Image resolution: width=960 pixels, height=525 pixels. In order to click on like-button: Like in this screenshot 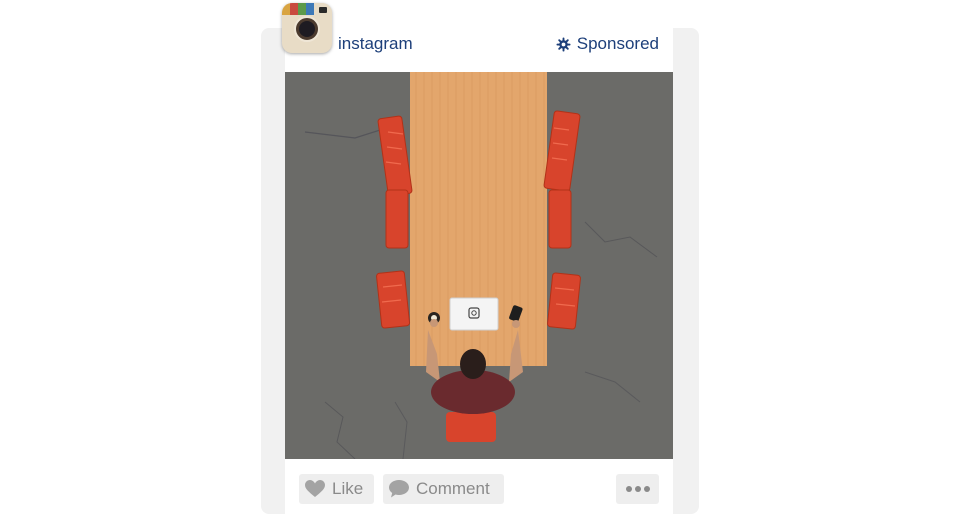, I will do `click(336, 489)`.